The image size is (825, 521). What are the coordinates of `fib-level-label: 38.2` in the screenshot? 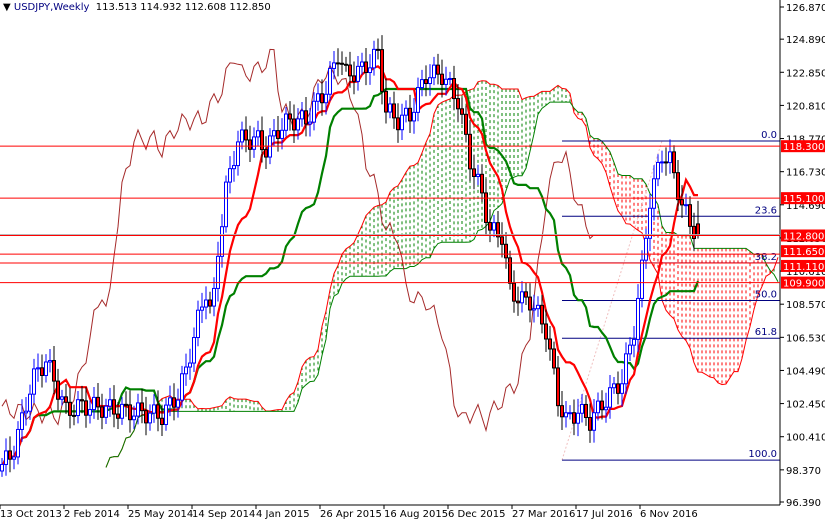 It's located at (766, 257).